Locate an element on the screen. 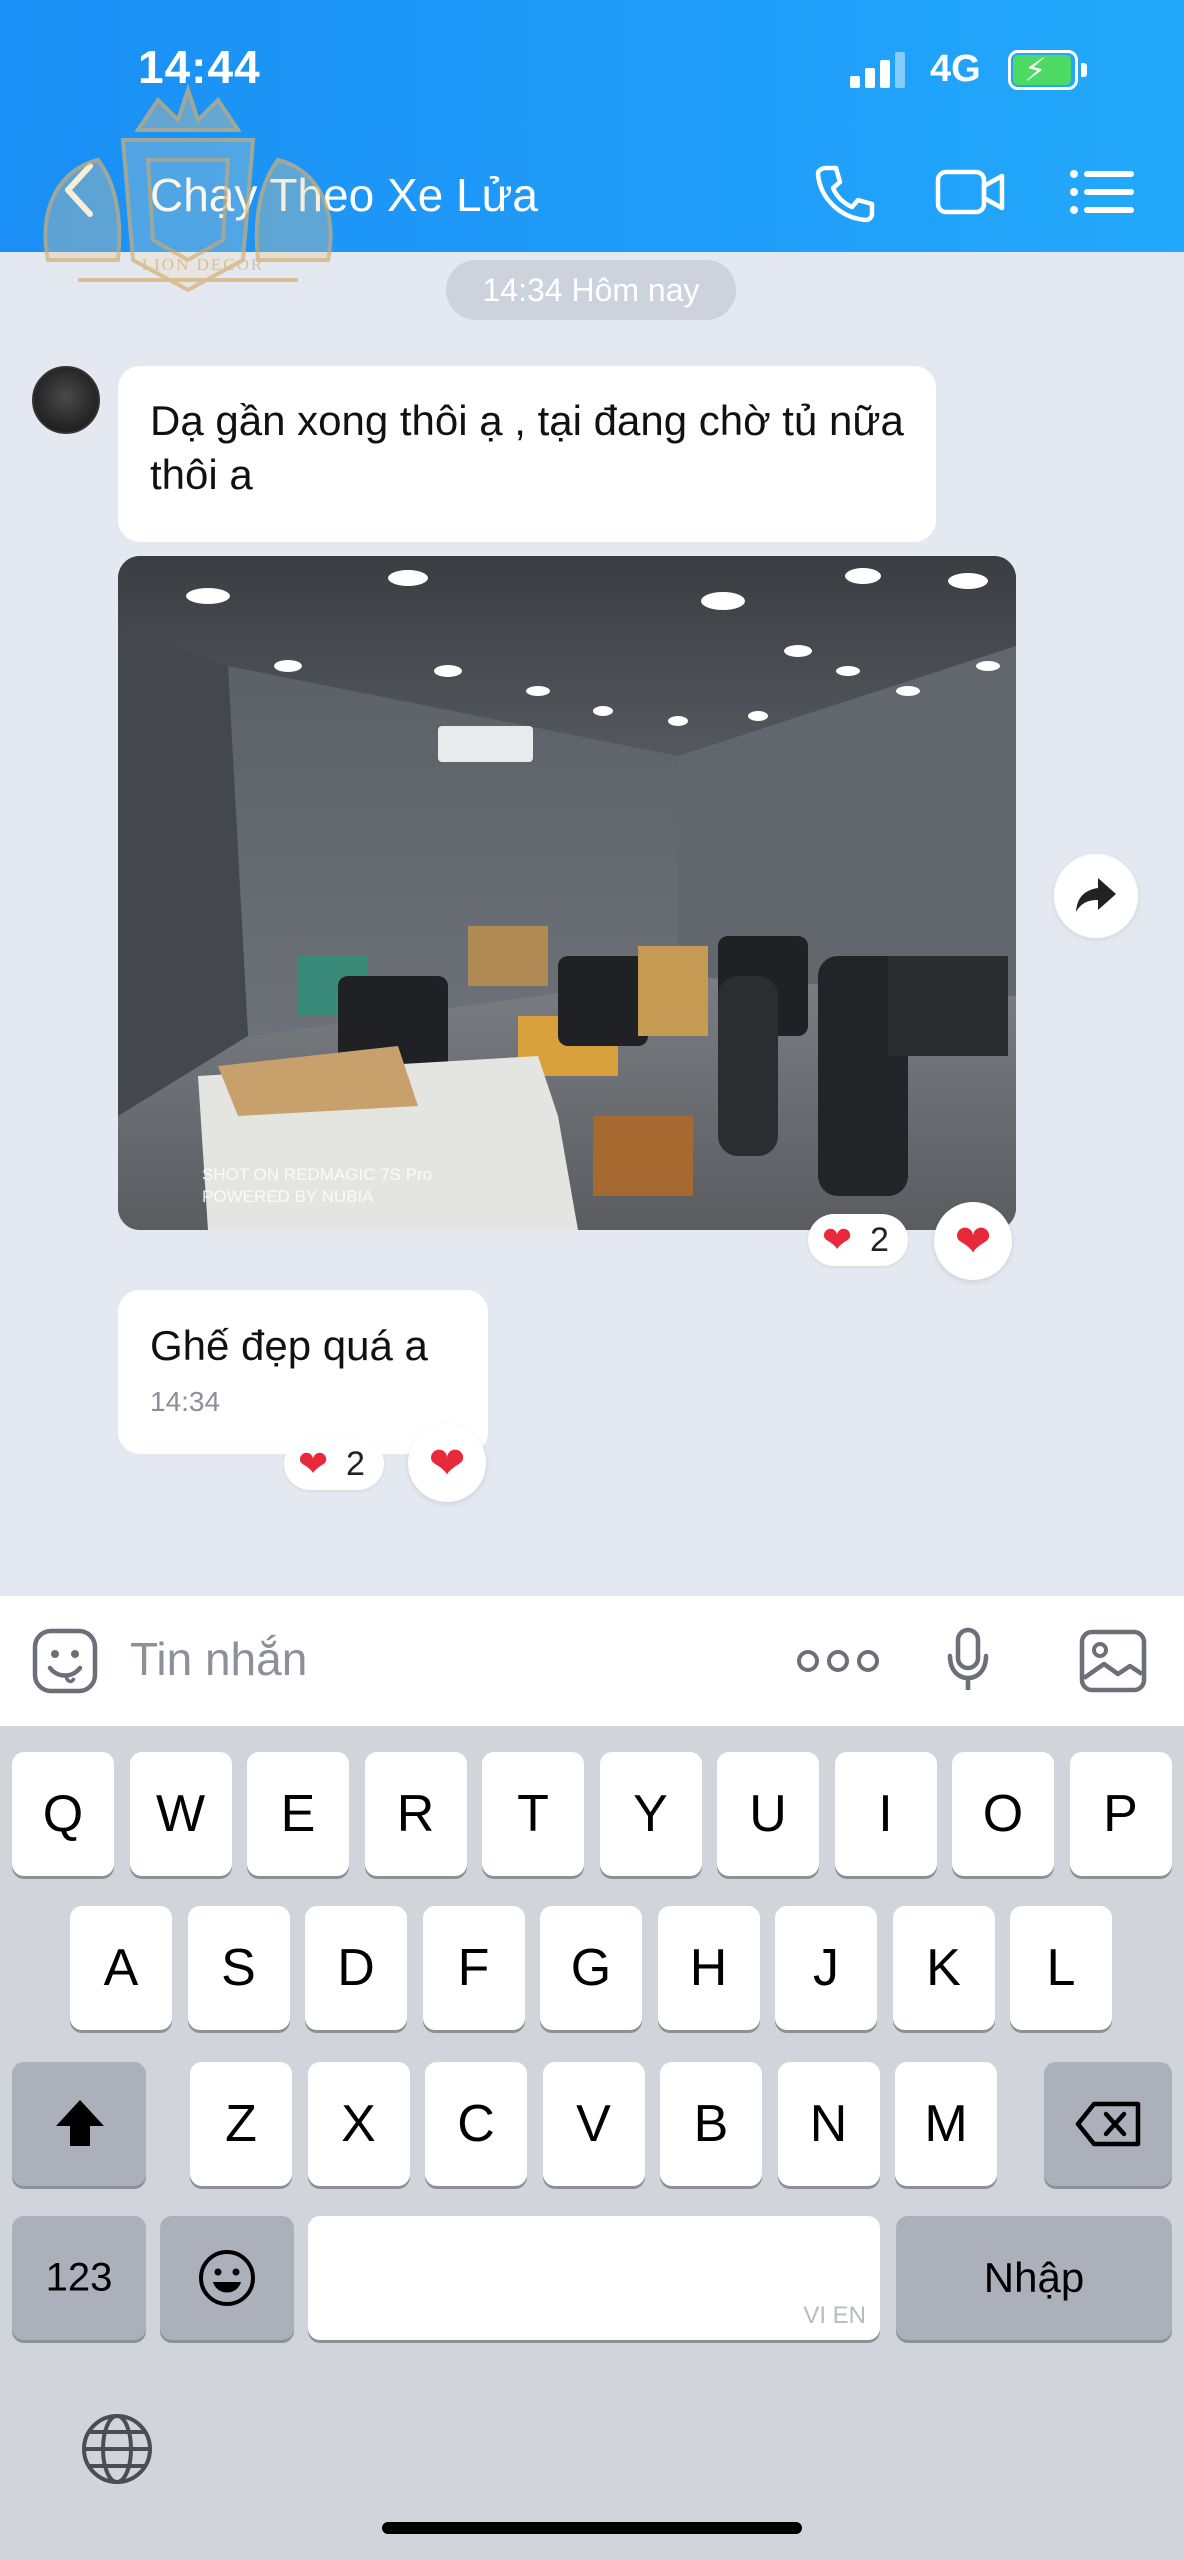 Image resolution: width=1184 pixels, height=2560 pixels. key-n: N is located at coordinates (828, 2124).